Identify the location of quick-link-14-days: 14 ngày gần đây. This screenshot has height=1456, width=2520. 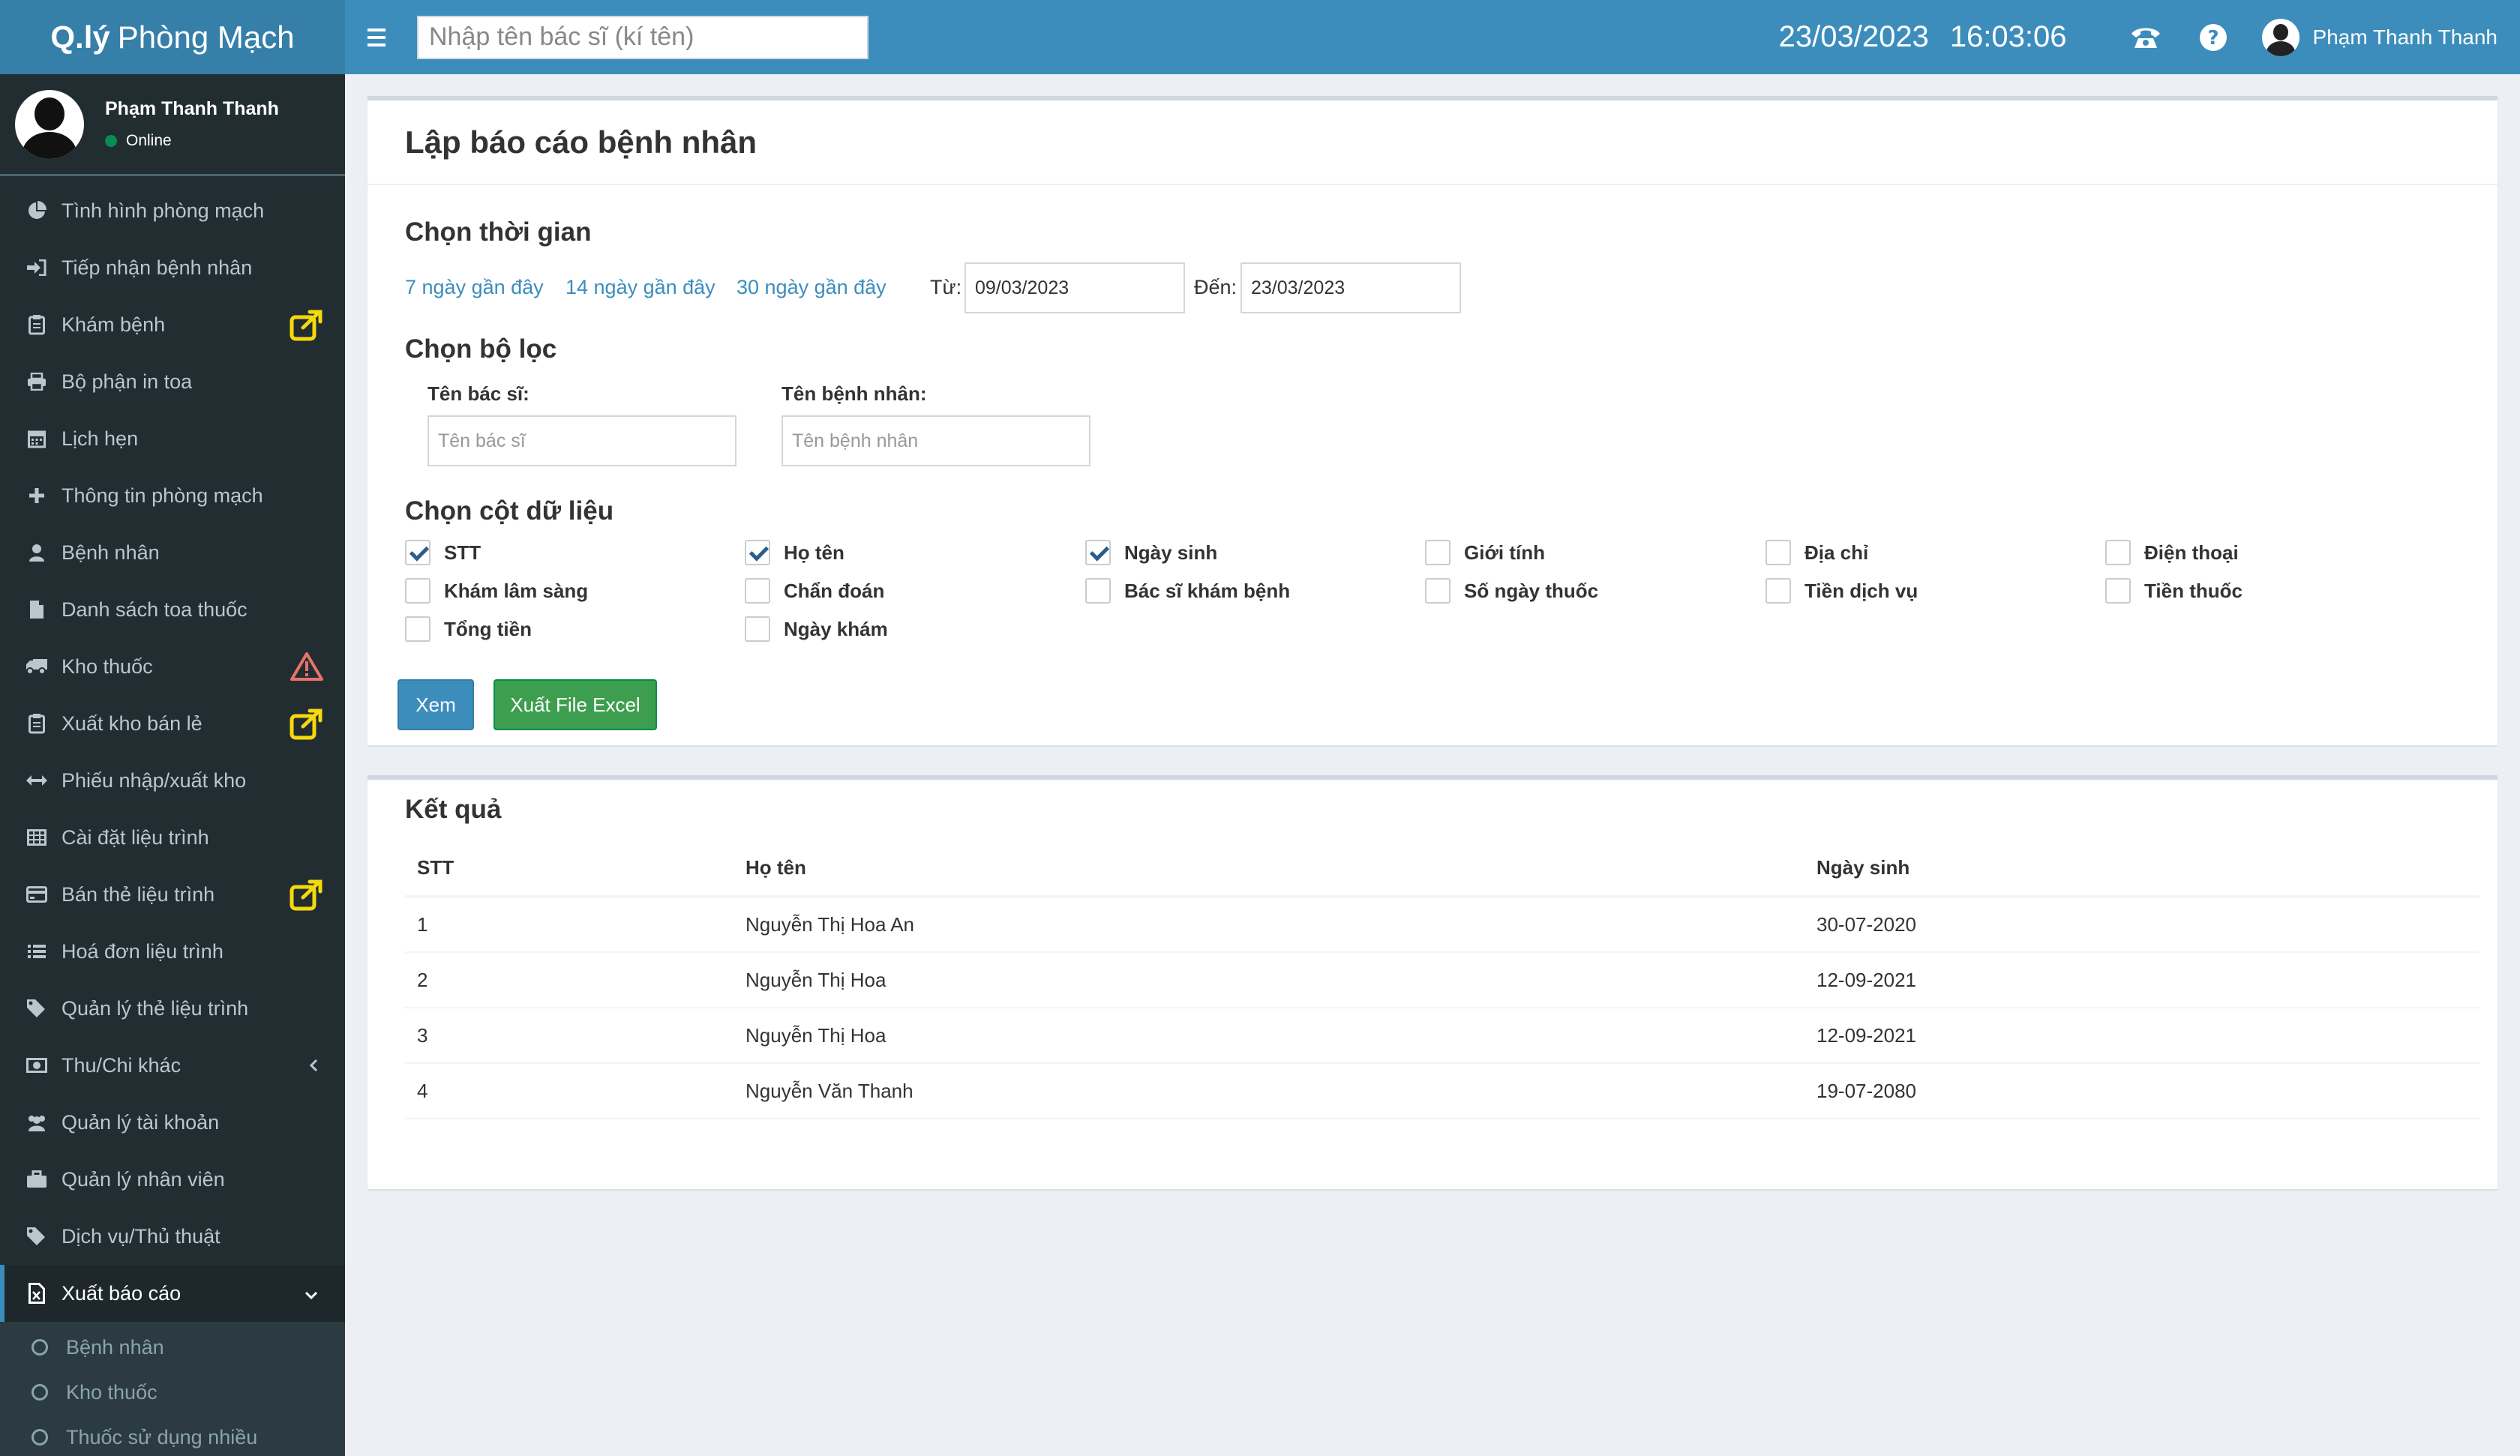
(641, 287).